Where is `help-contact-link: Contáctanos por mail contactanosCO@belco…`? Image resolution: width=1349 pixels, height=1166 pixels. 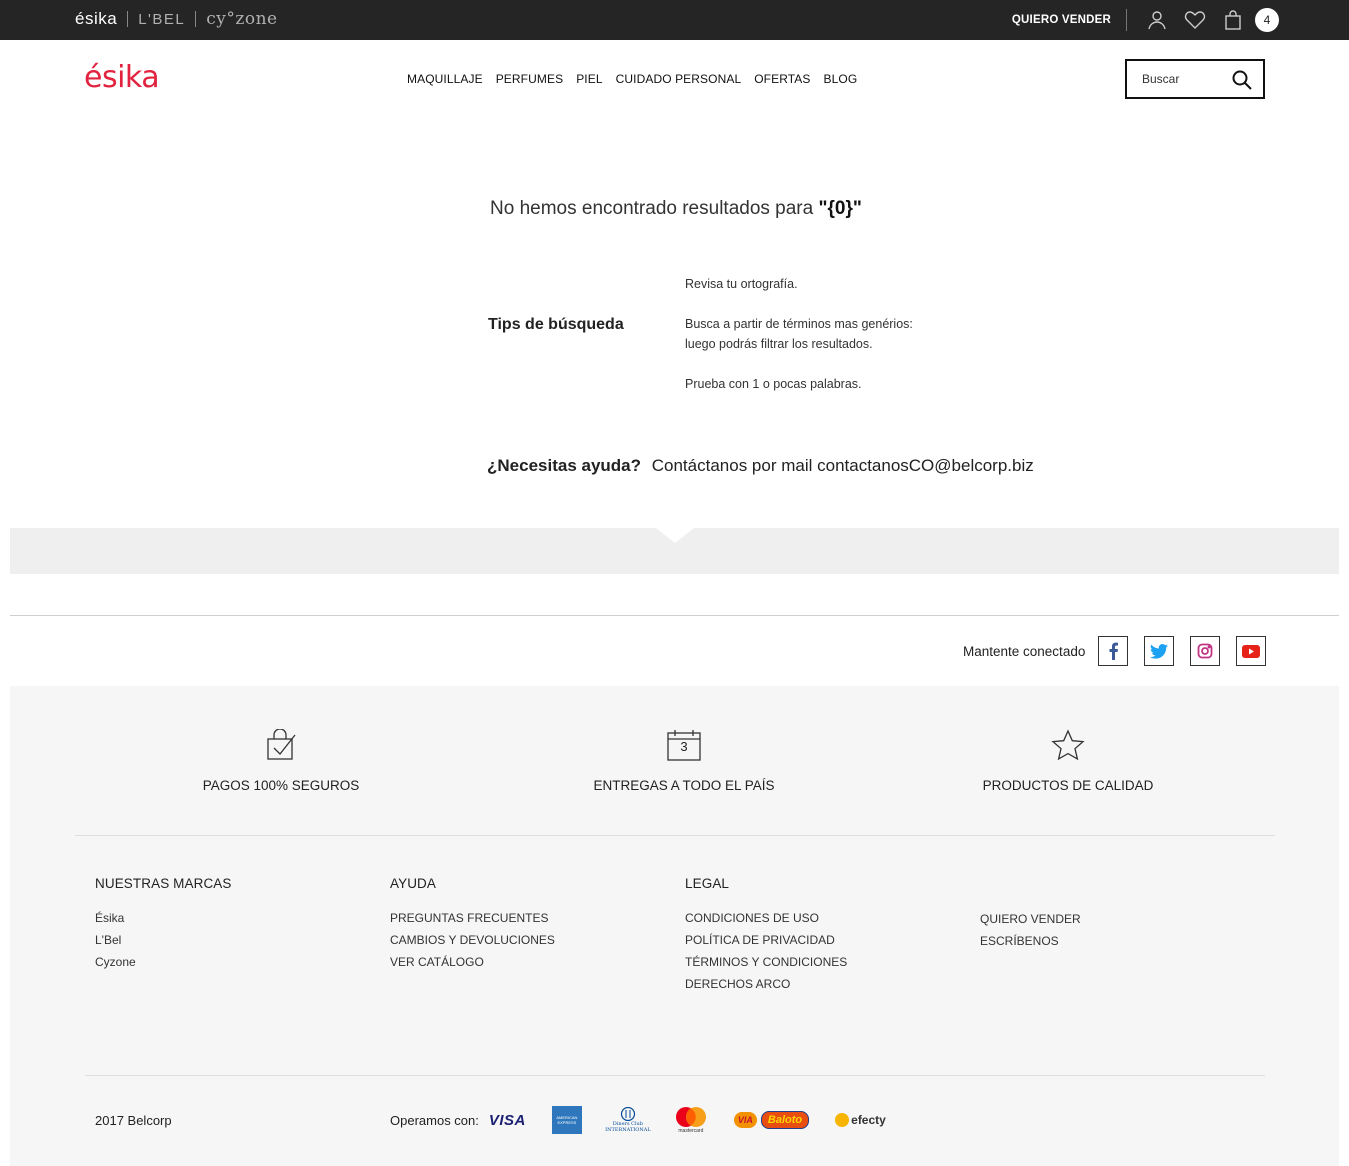 help-contact-link: Contáctanos por mail contactanosCO@belco… is located at coordinates (843, 465).